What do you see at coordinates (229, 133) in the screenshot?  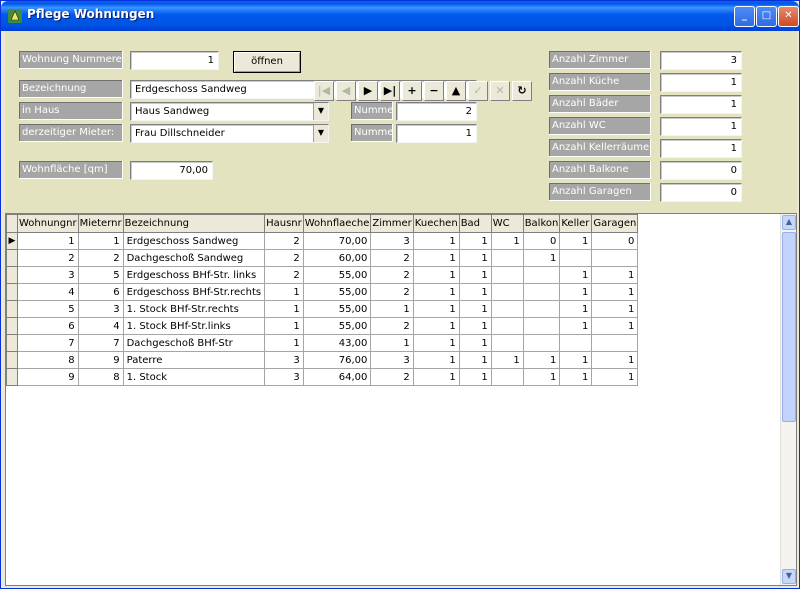 I see `mieter-select: Frau Dillschneider ▼` at bounding box center [229, 133].